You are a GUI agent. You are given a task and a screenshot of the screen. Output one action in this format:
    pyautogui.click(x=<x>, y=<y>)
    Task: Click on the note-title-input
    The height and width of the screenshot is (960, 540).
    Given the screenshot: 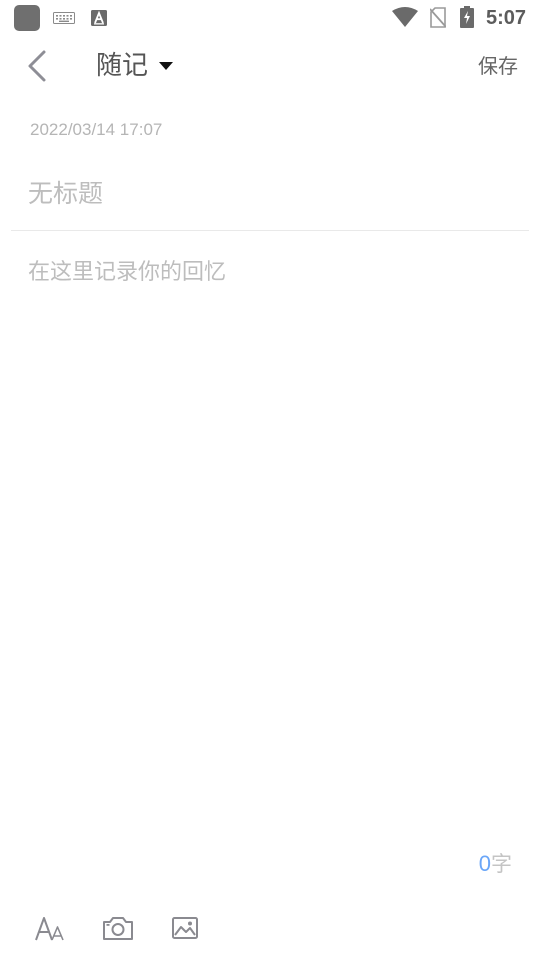 What is the action you would take?
    pyautogui.click(x=270, y=193)
    